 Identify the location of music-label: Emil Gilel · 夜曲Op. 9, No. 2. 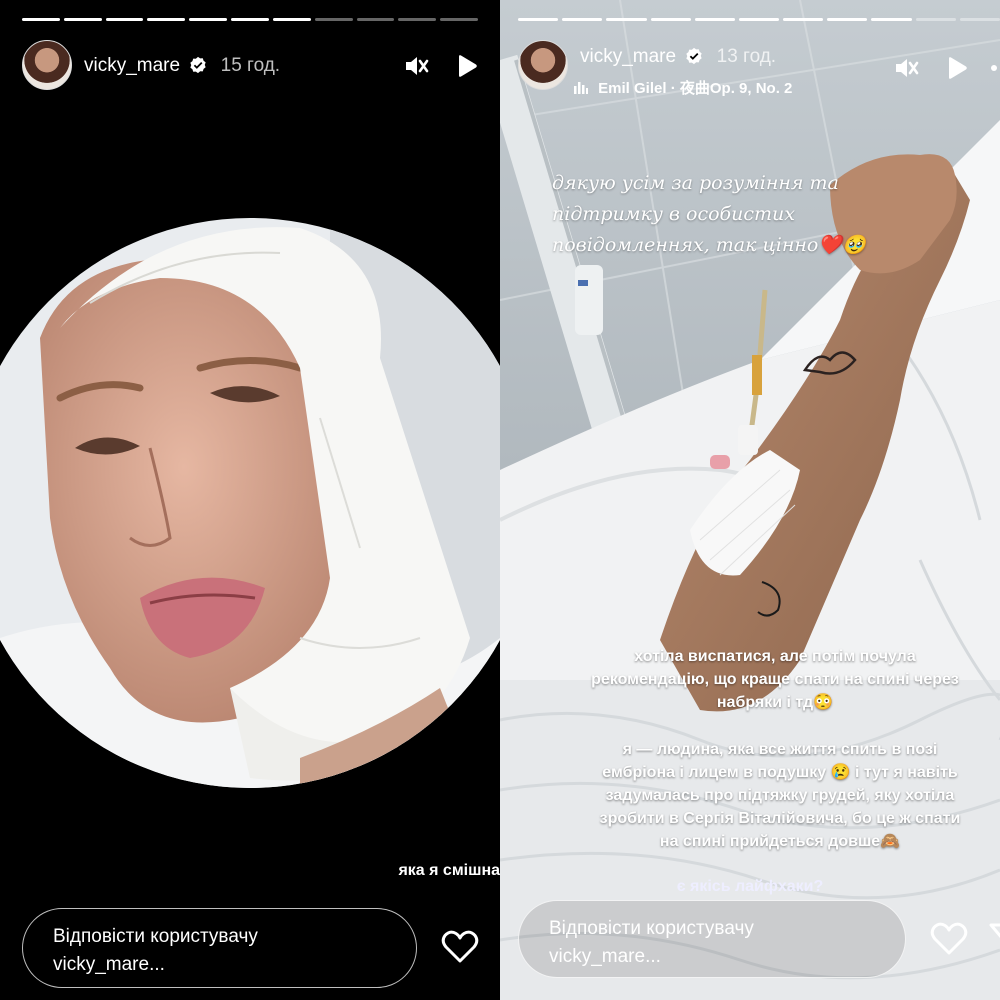
(683, 87).